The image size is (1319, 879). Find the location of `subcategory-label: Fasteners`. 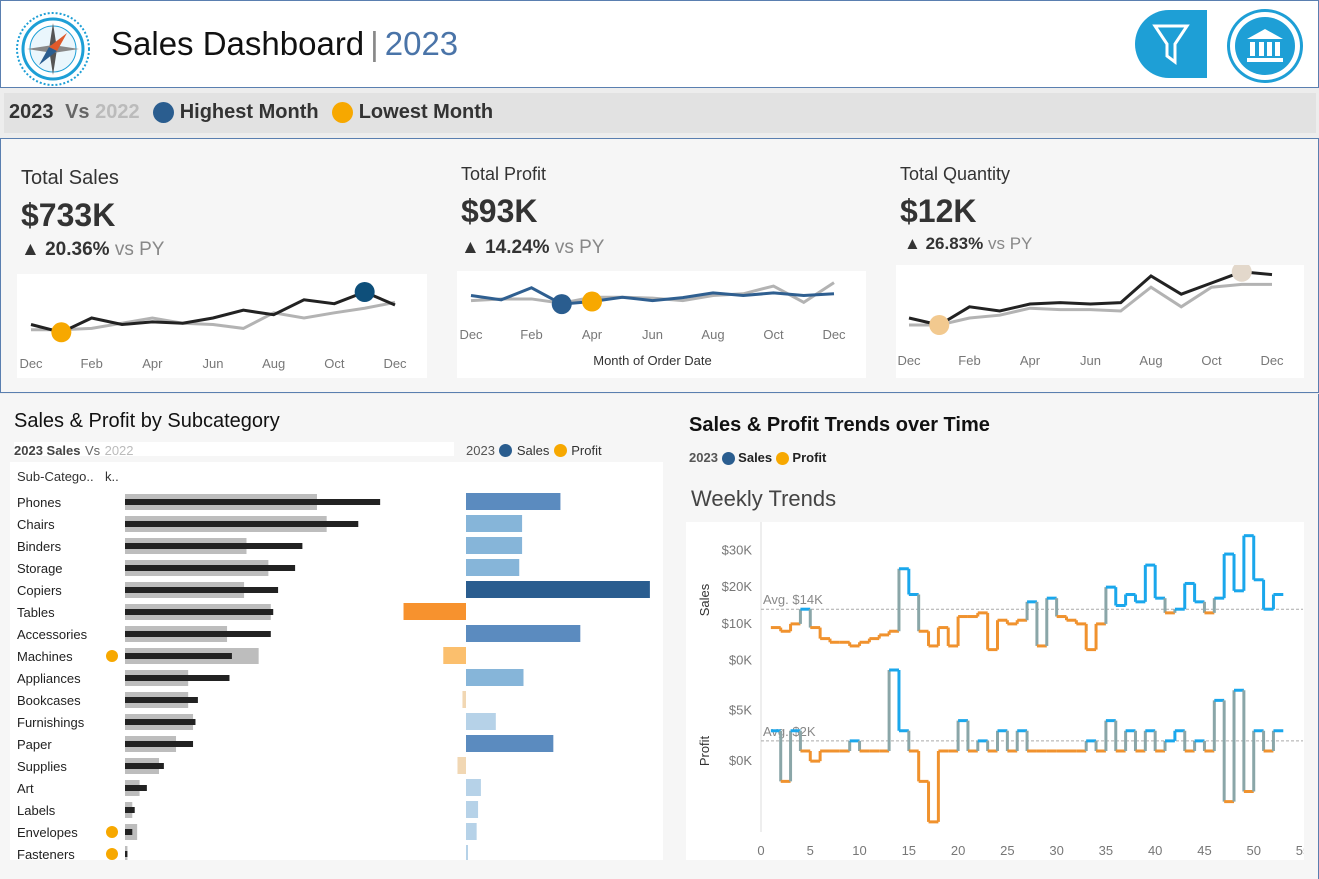

subcategory-label: Fasteners is located at coordinates (46, 853).